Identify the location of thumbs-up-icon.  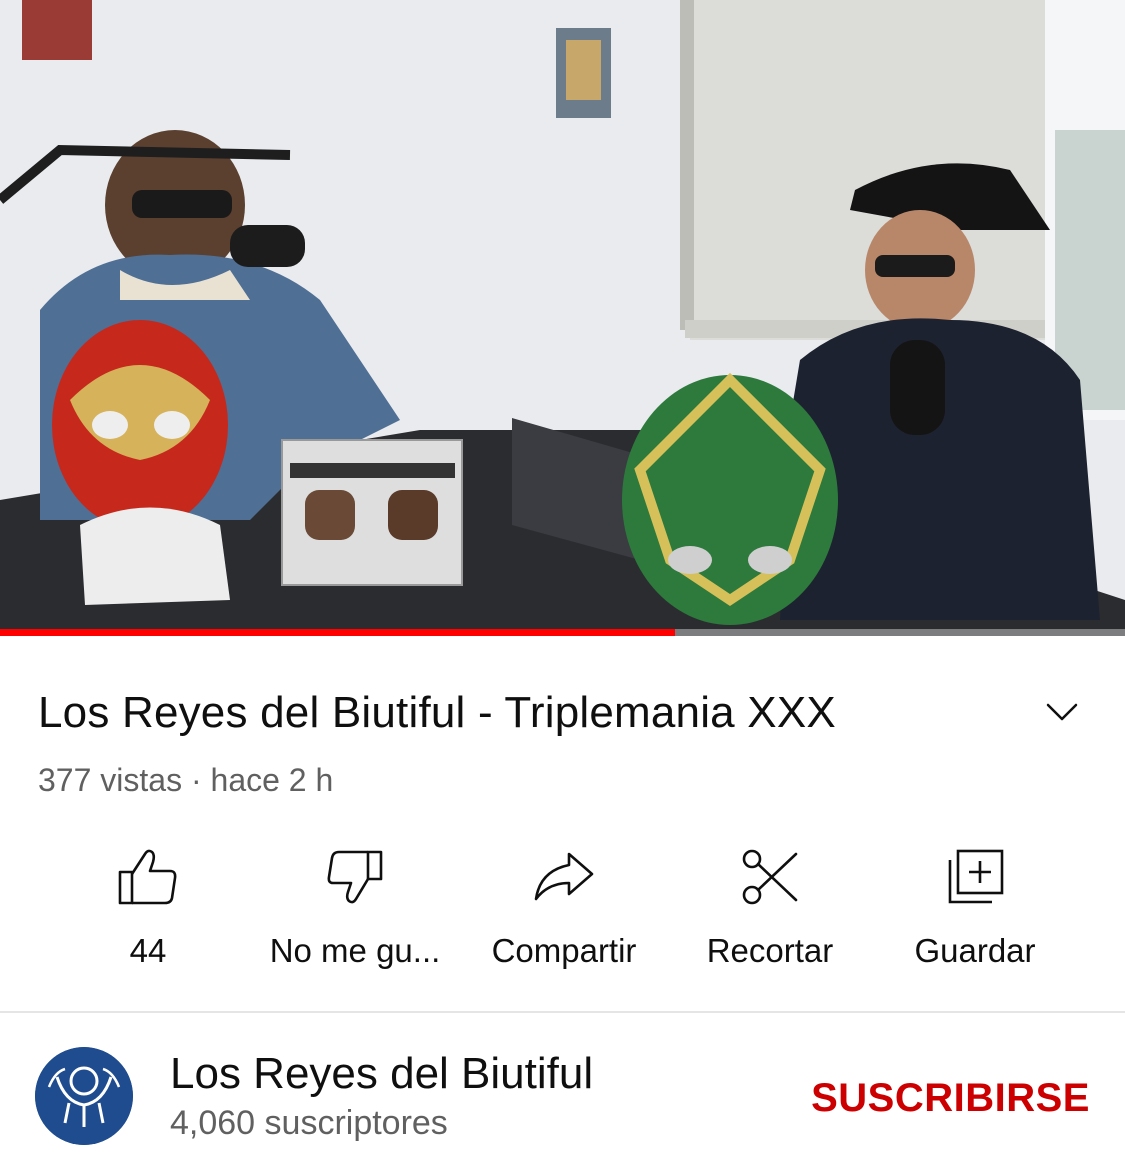
(147, 877).